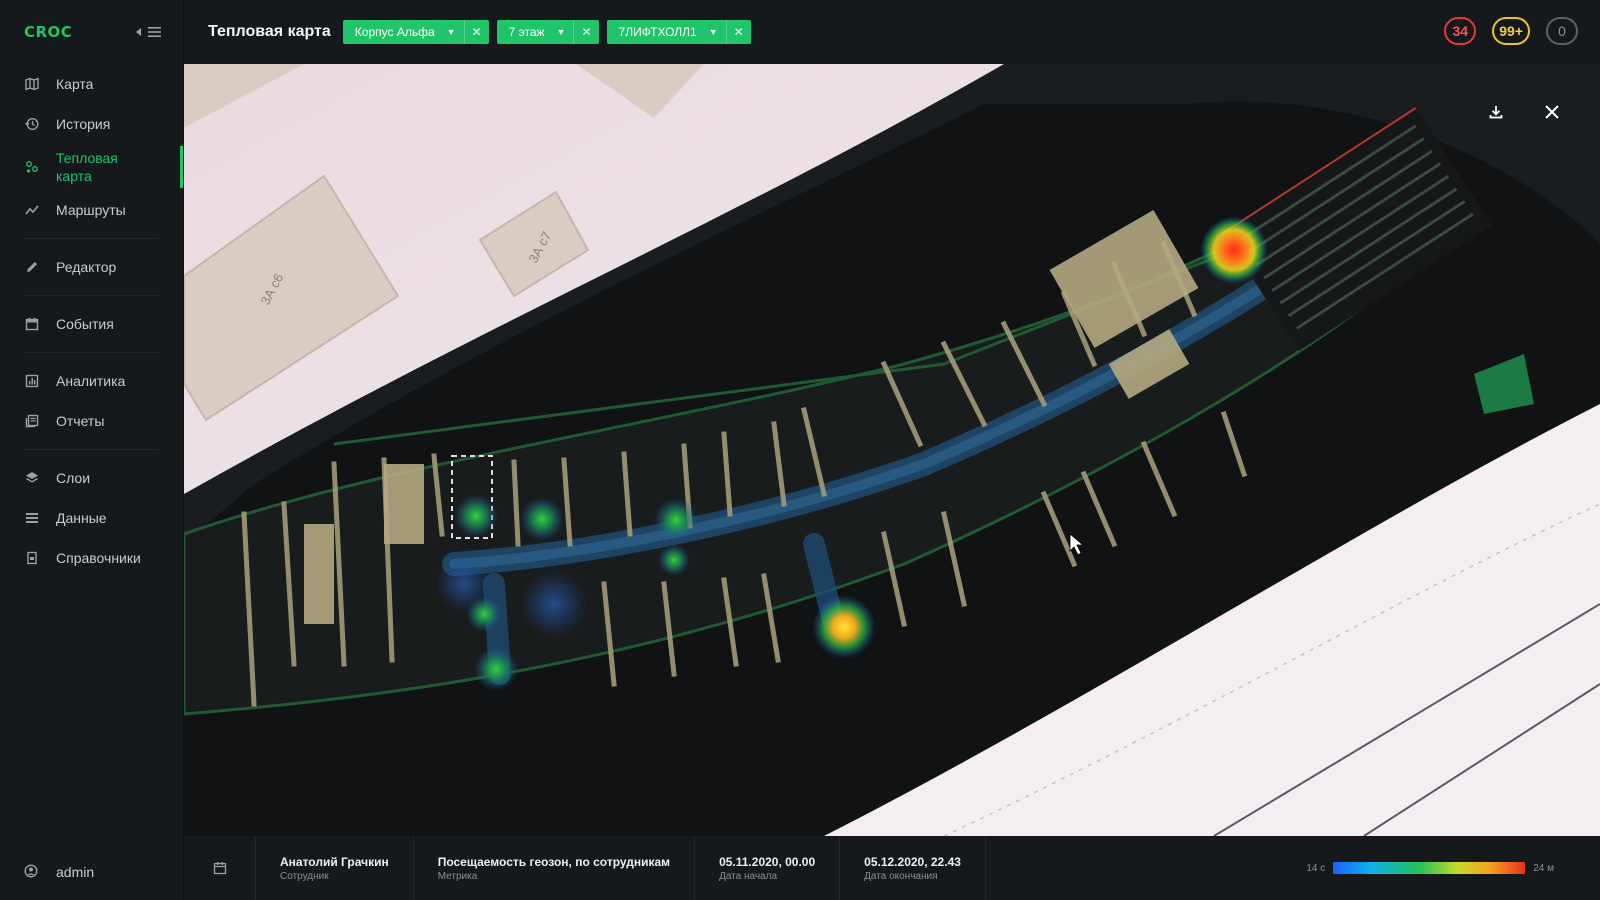  Describe the element at coordinates (91, 478) in the screenshot. I see `sidebar-item-layers: Слои` at that location.